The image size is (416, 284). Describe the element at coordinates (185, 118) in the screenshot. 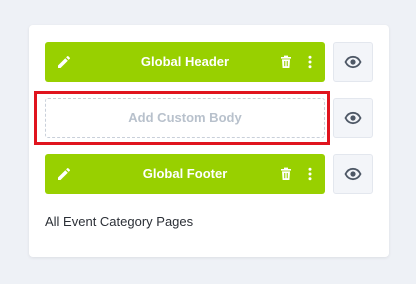

I see `add-custom-body-button: Add Custom Body` at that location.